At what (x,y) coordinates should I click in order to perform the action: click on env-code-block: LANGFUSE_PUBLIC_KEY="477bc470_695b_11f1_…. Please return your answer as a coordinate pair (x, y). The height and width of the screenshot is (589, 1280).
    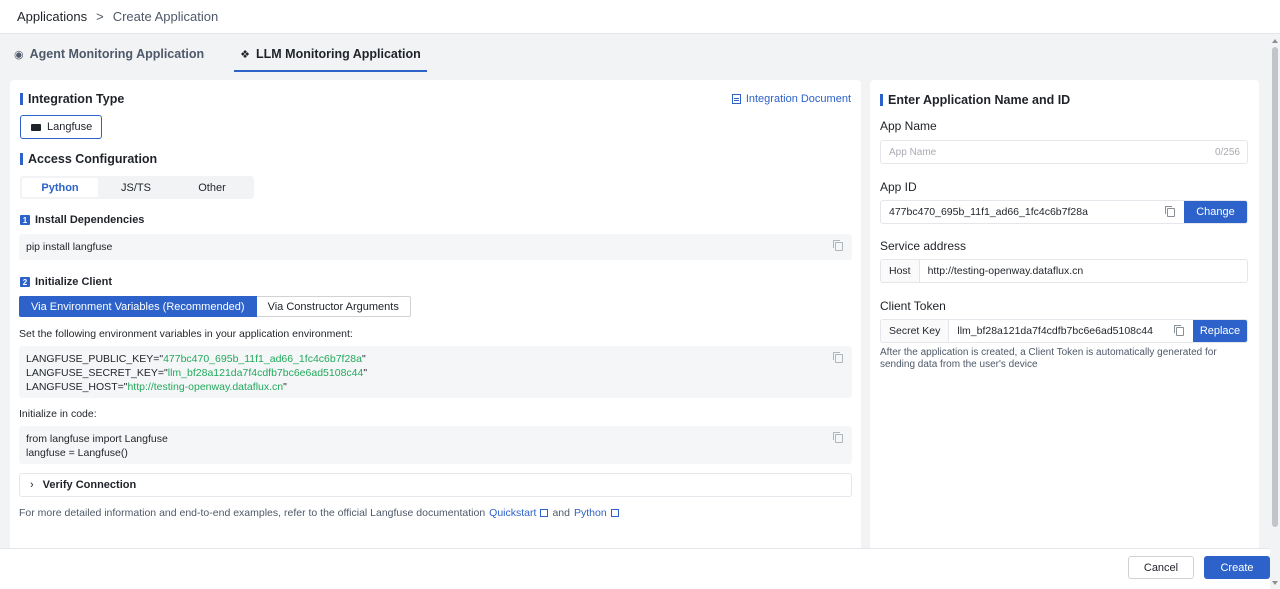
    Looking at the image, I should click on (435, 372).